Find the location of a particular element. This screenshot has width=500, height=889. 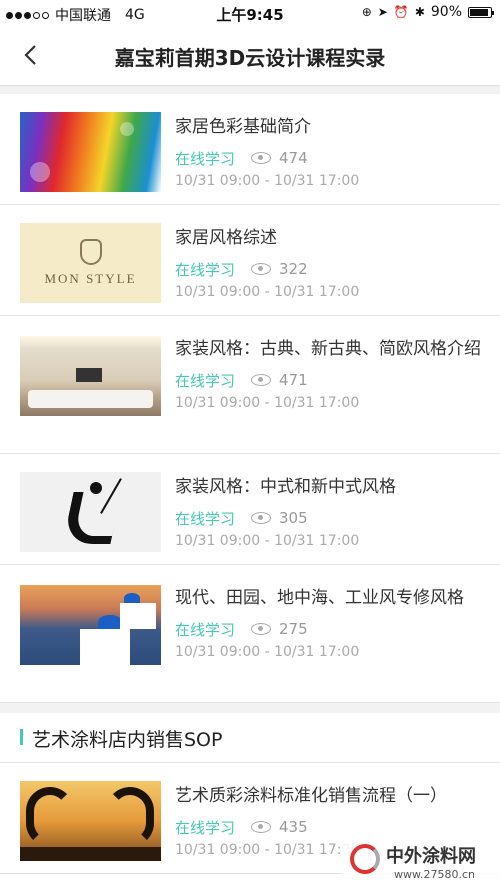

watermark-url: www.27580.cn is located at coordinates (434, 874).